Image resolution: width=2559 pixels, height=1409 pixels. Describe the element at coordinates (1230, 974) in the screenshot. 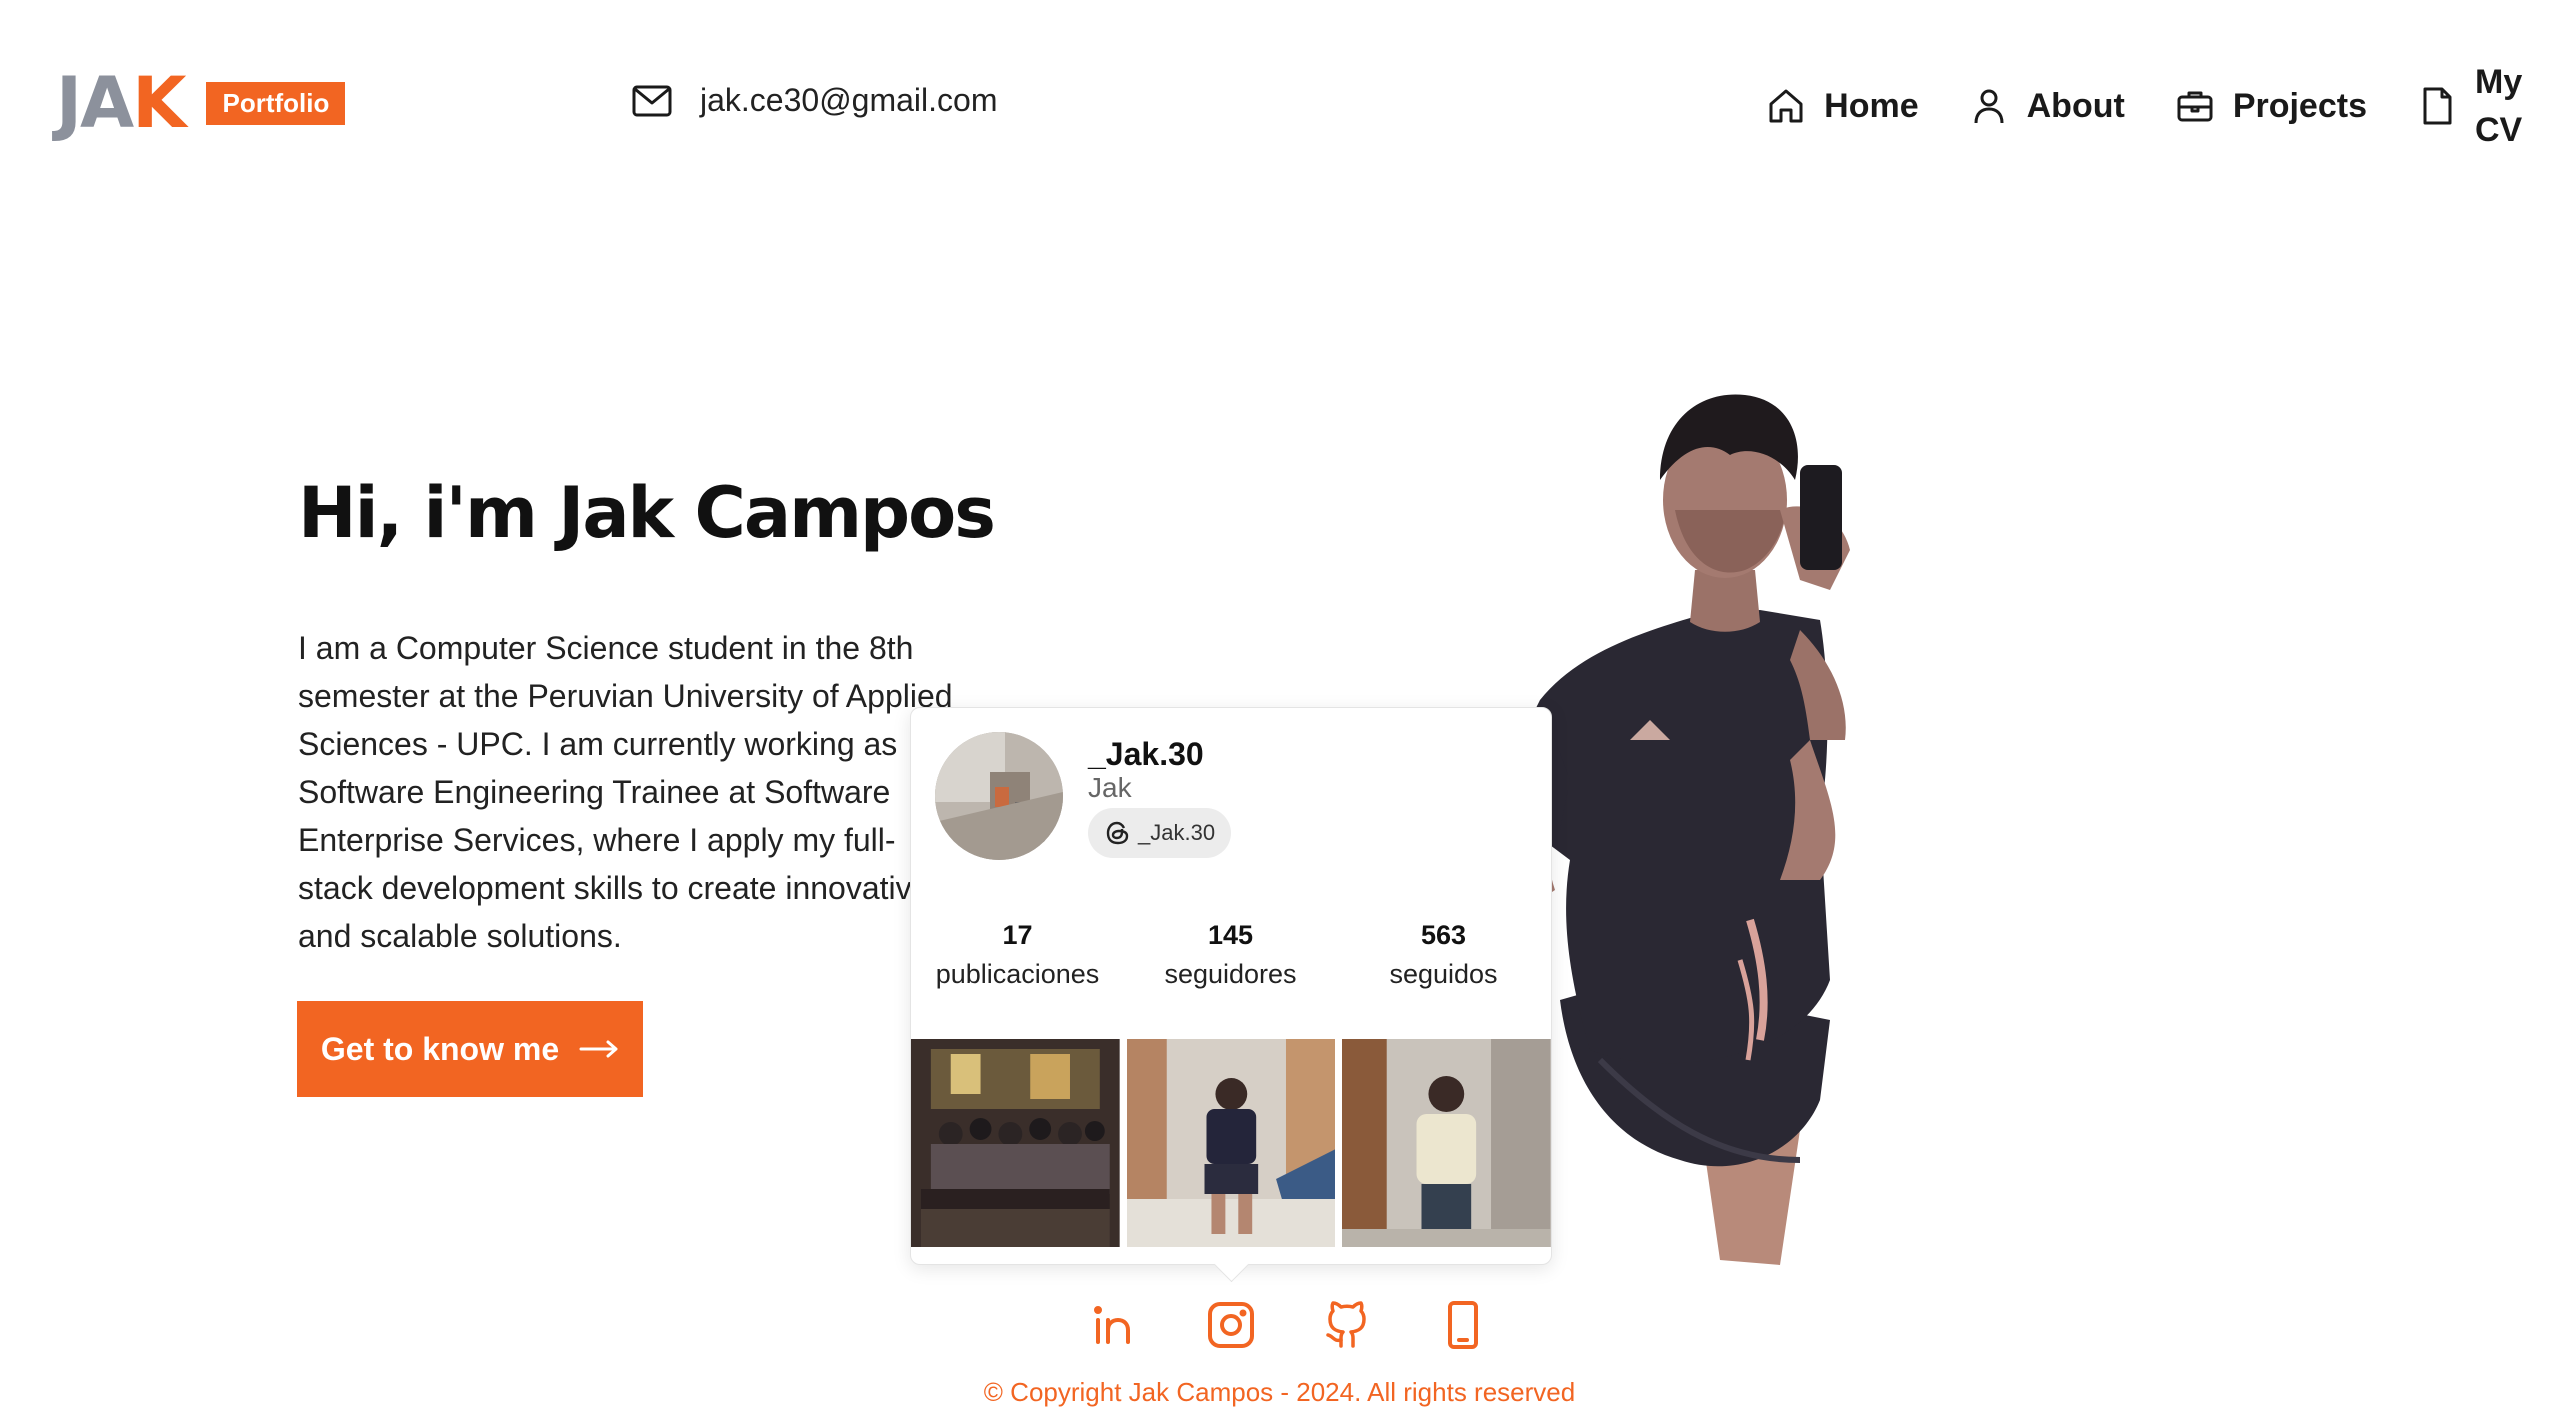

I see `stat-followers-label: seguidores` at that location.